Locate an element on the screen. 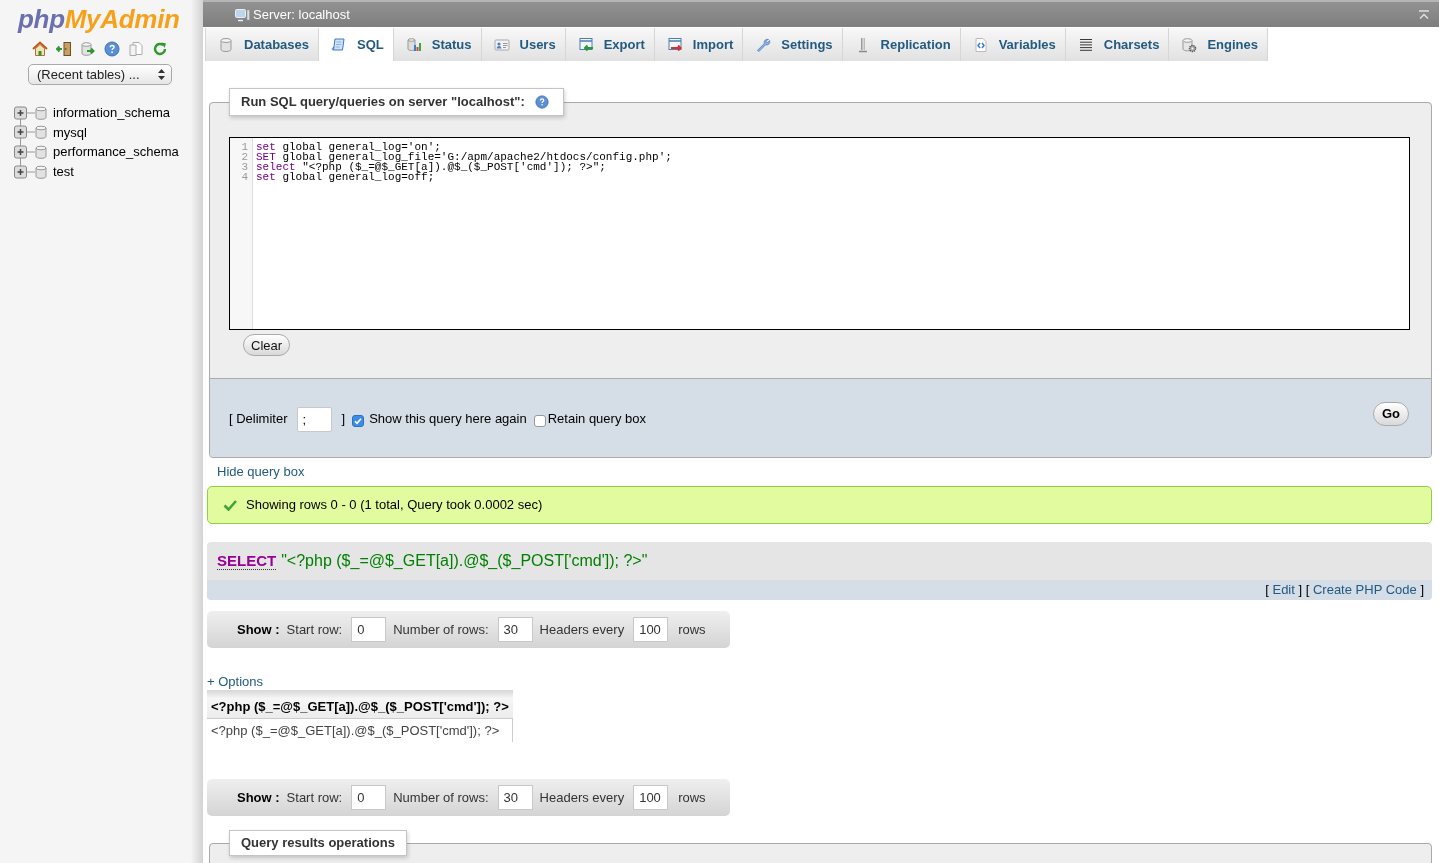 The width and height of the screenshot is (1439, 863). line-number: 3 is located at coordinates (244, 167).